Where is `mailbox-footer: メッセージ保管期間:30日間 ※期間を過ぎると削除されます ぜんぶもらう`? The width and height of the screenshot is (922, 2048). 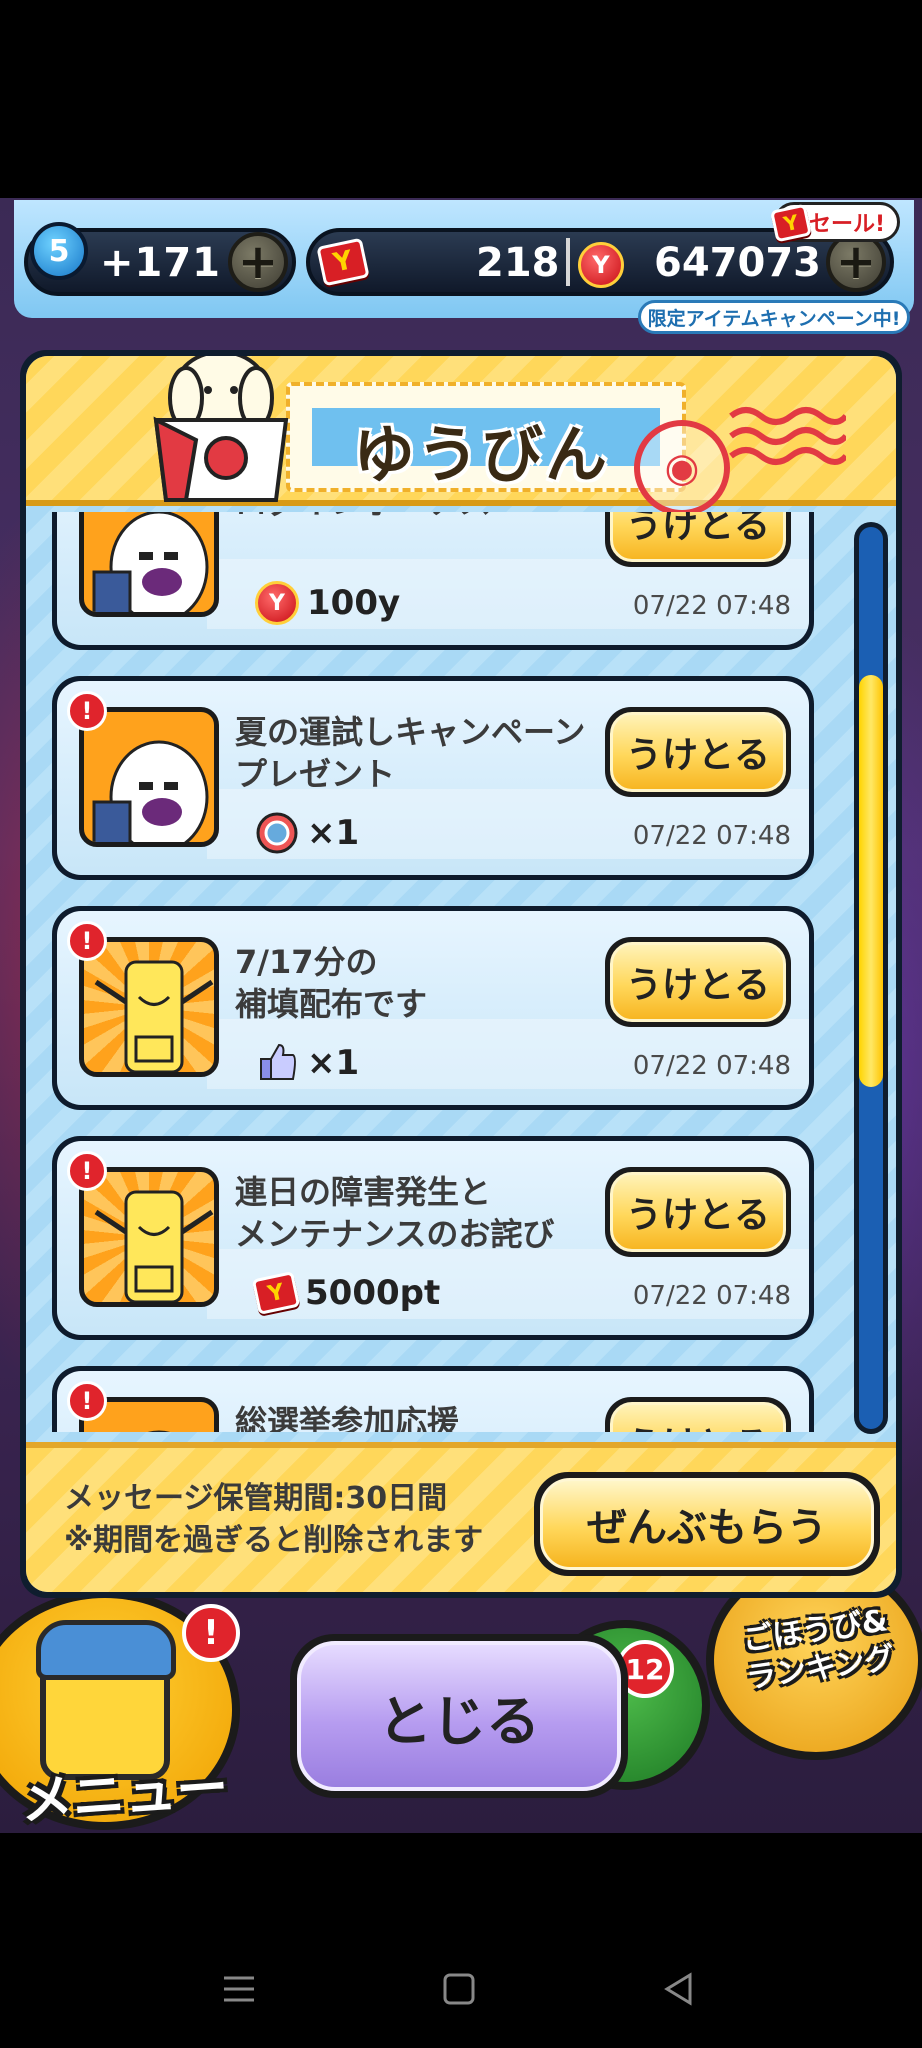 mailbox-footer: メッセージ保管期間:30日間 ※期間を過ぎると削除されます ぜんぶもらう is located at coordinates (461, 1517).